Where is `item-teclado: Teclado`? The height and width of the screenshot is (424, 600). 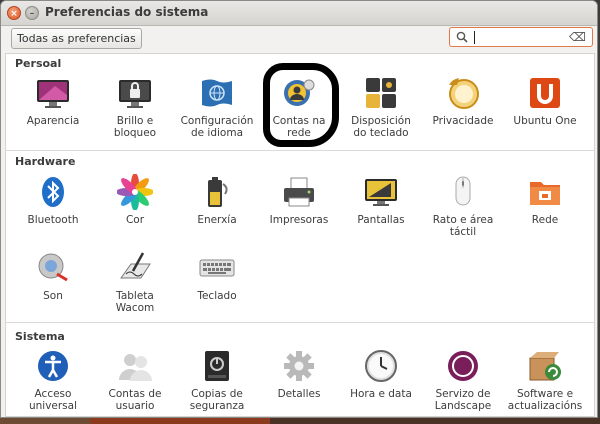
item-teclado: Teclado is located at coordinates (217, 276).